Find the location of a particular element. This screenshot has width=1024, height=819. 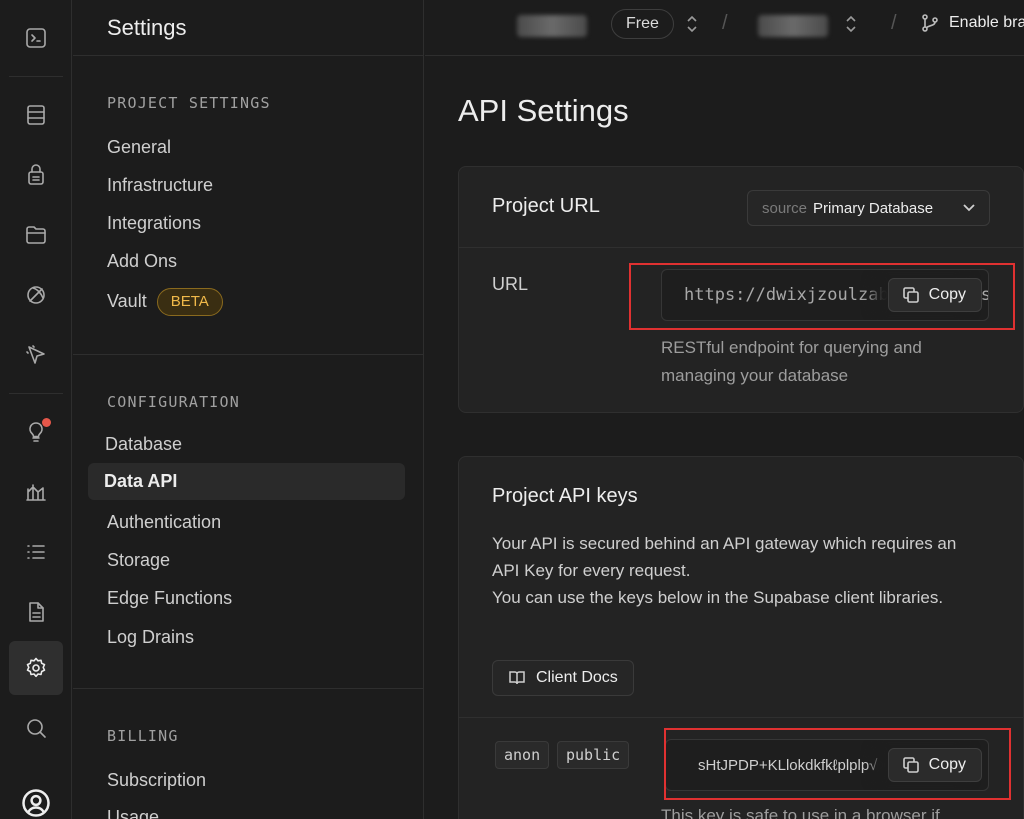

settings-icon is located at coordinates (36, 668).